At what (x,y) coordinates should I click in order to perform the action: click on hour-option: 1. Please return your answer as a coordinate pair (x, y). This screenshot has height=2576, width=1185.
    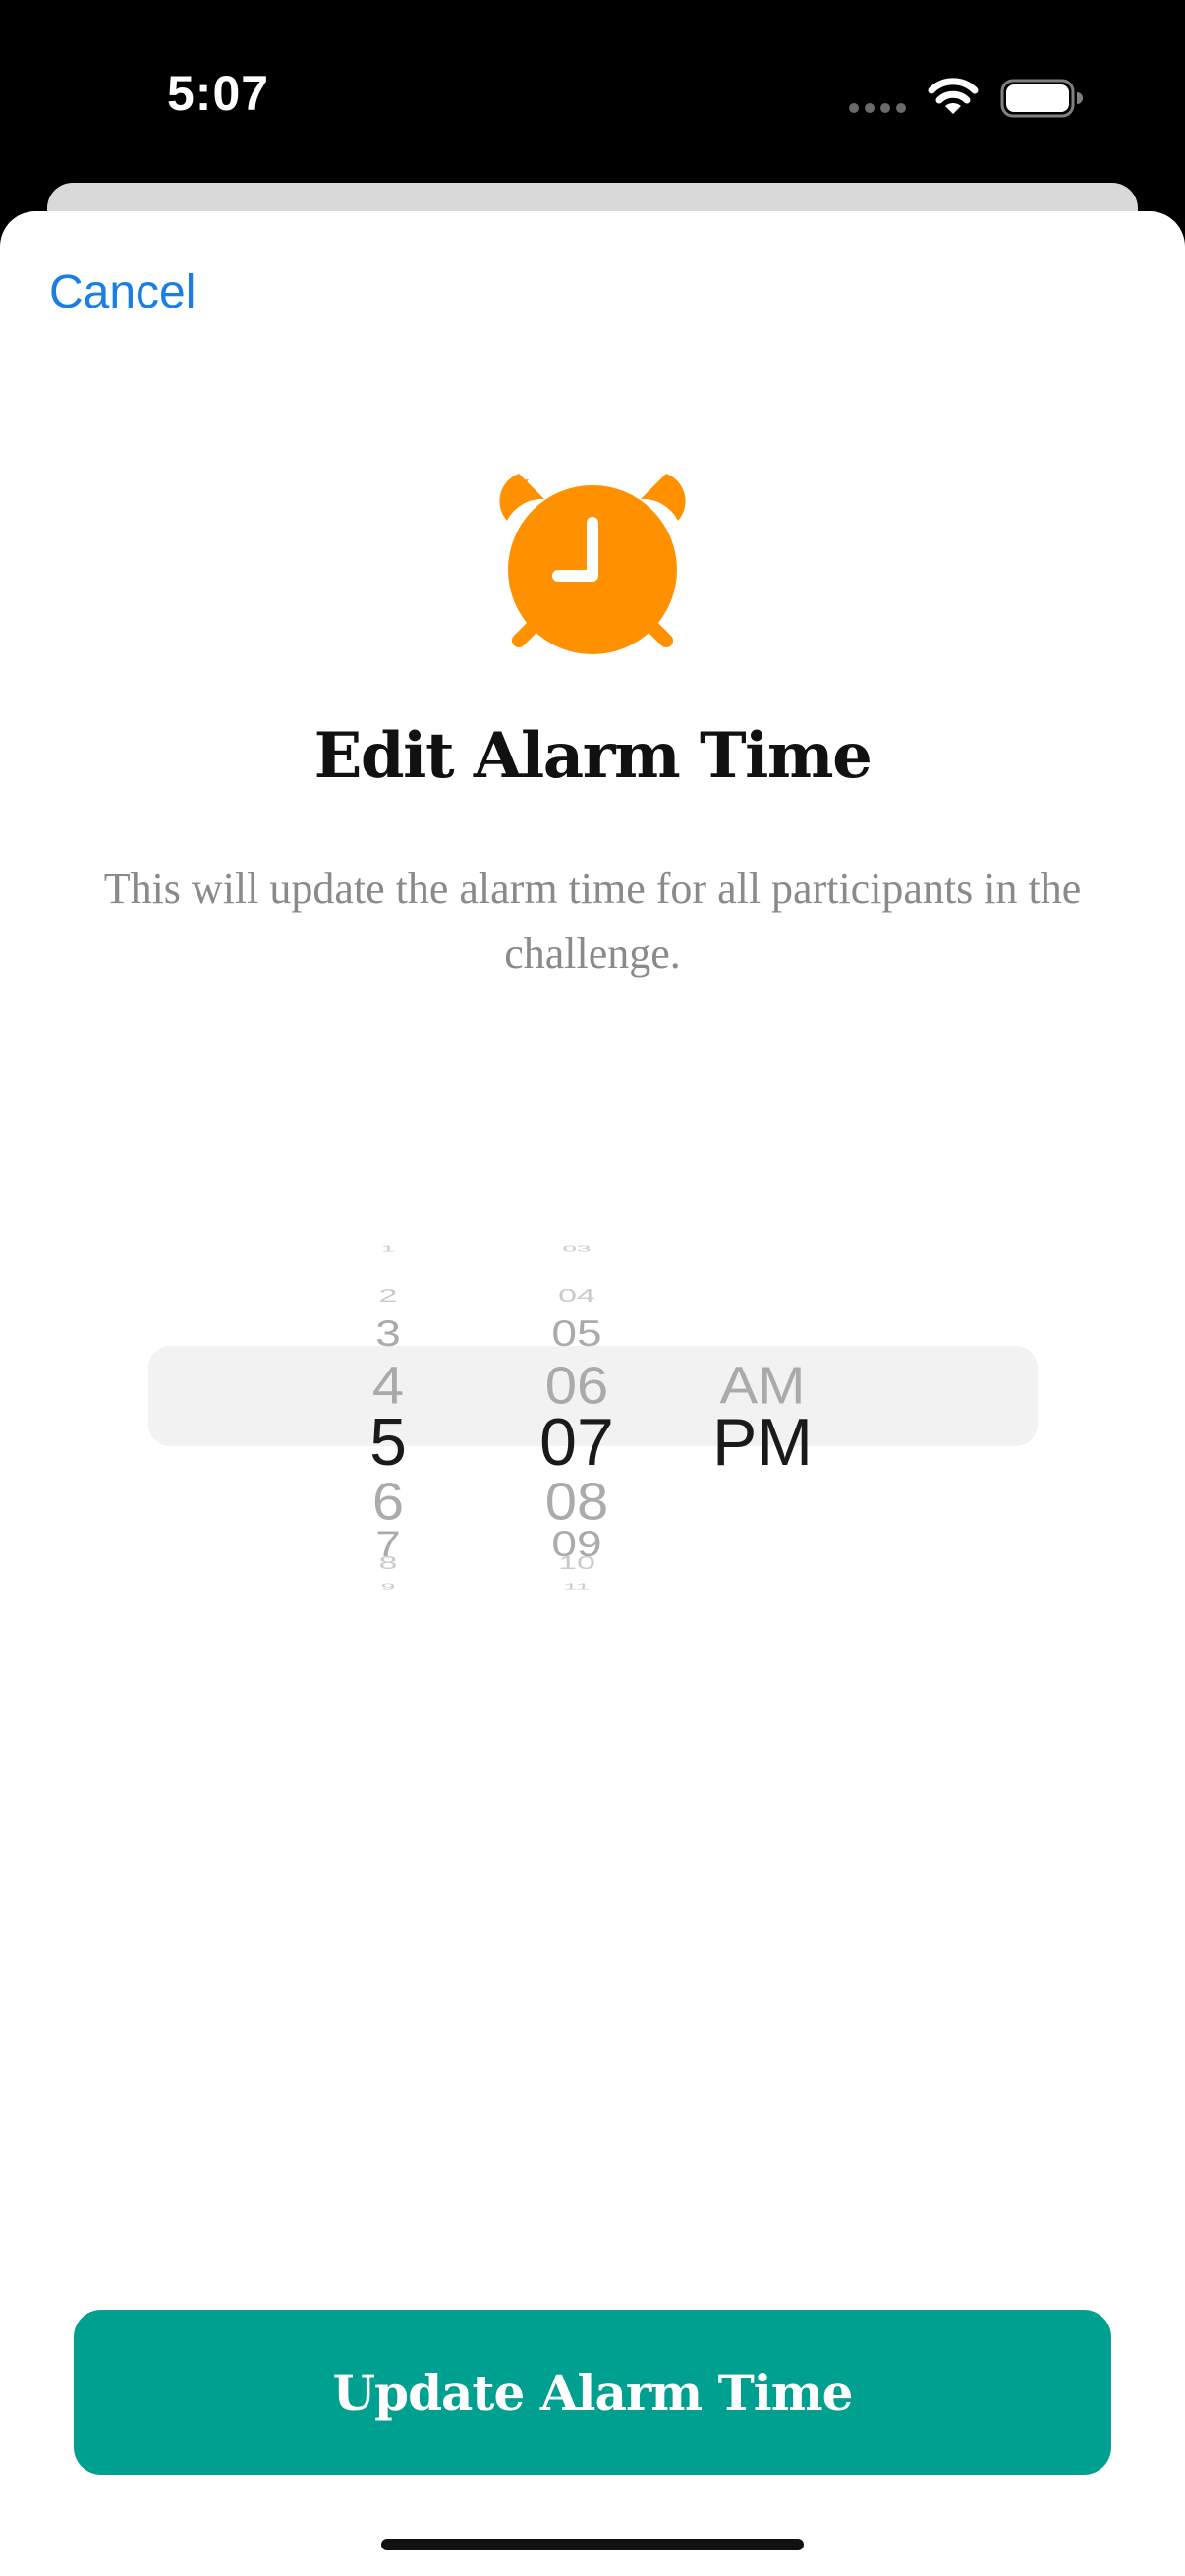
    Looking at the image, I should click on (388, 1249).